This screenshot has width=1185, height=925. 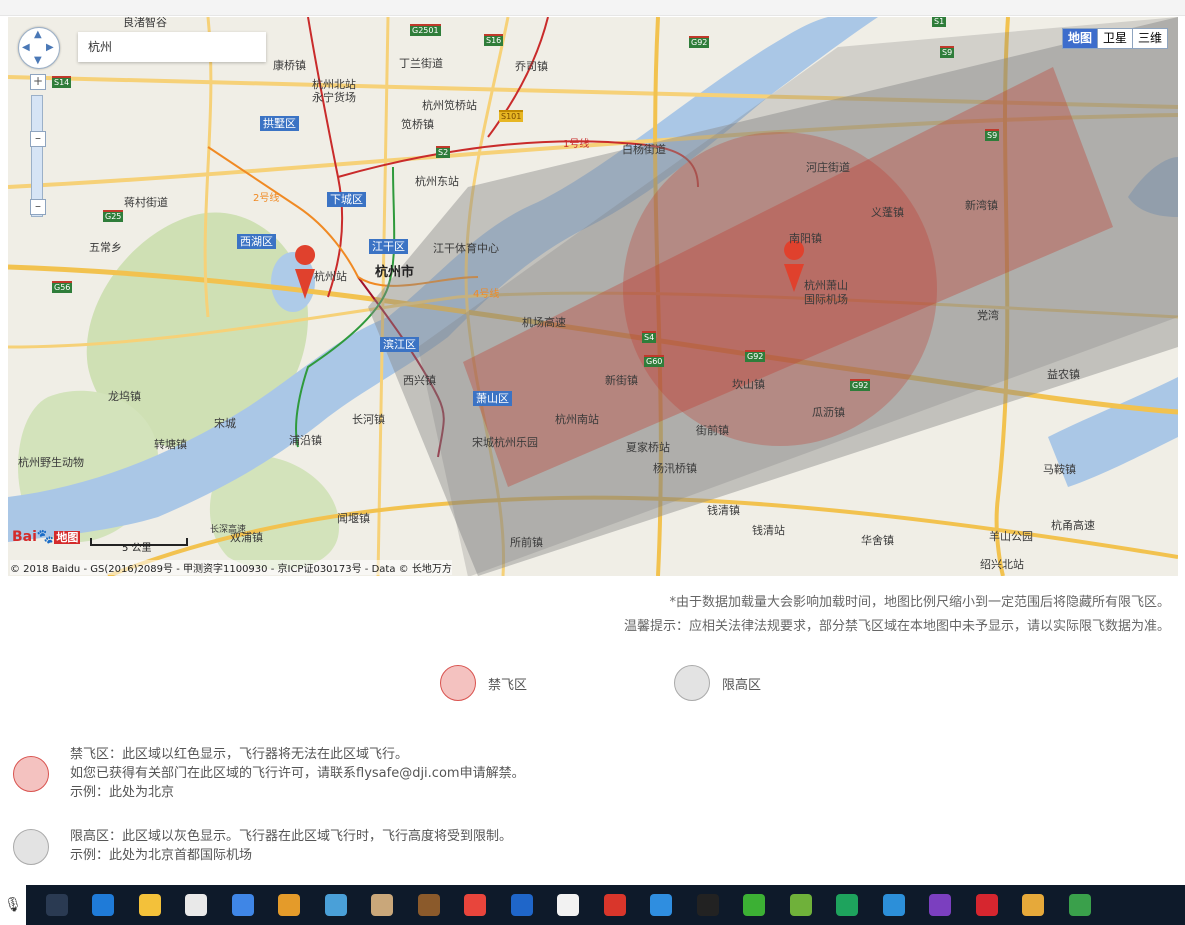 I want to click on district-label: 江干区, so click(x=388, y=246).